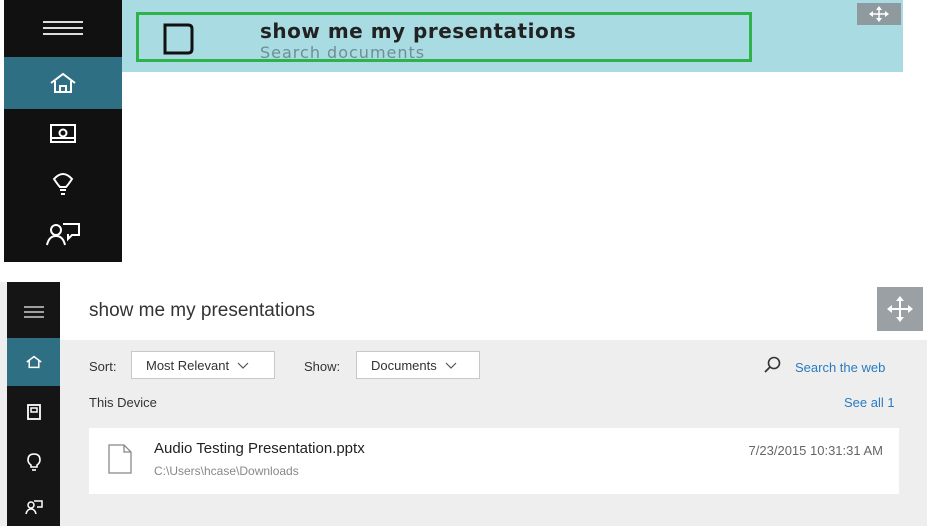 This screenshot has height=526, width=927. I want to click on show-value: Documents, so click(404, 365).